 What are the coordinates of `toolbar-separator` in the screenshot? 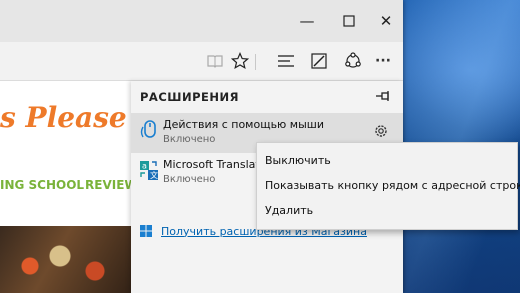 It's located at (255, 62).